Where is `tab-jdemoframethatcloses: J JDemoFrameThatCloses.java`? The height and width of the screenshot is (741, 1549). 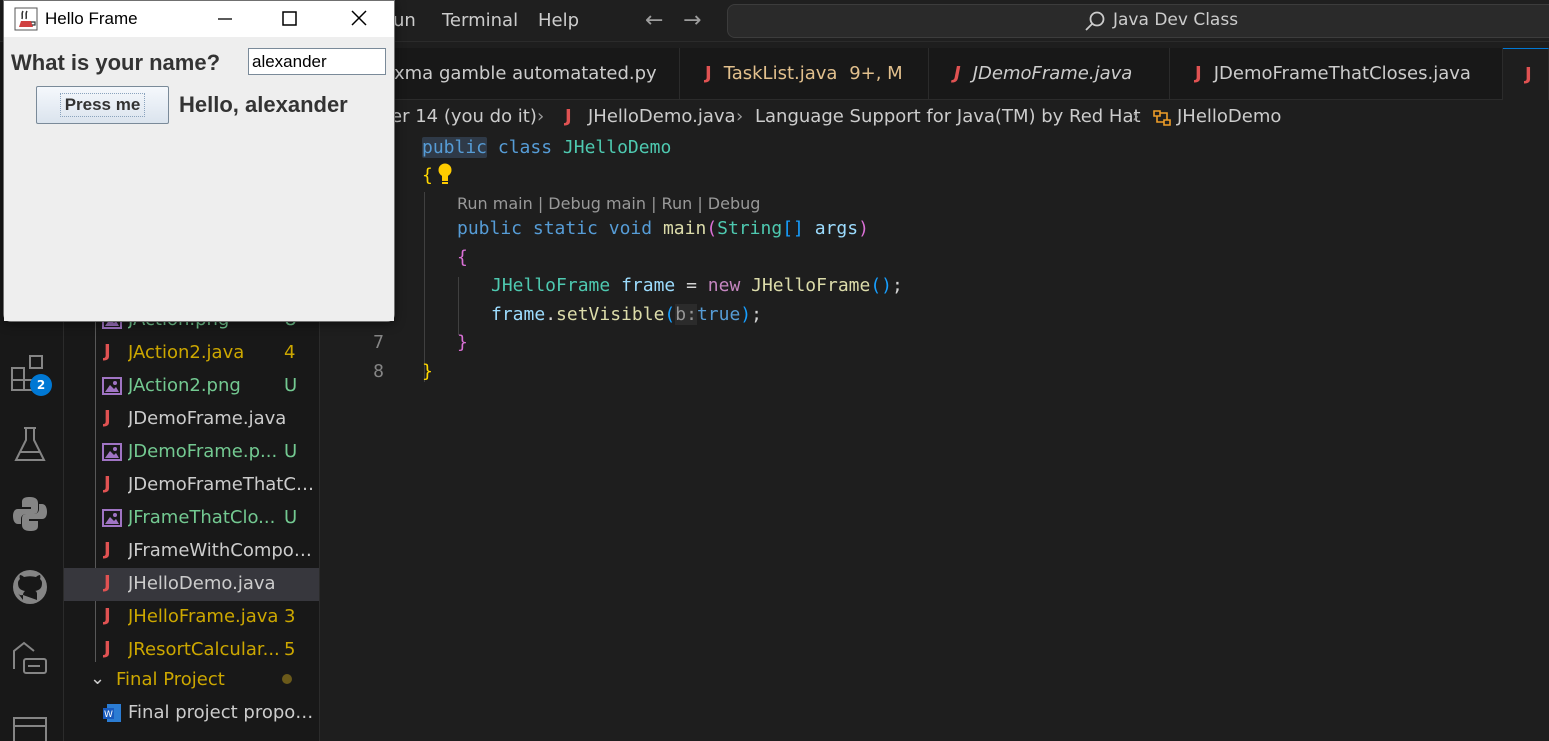 tab-jdemoframethatcloses: J JDemoFrameThatCloses.java is located at coordinates (1336, 74).